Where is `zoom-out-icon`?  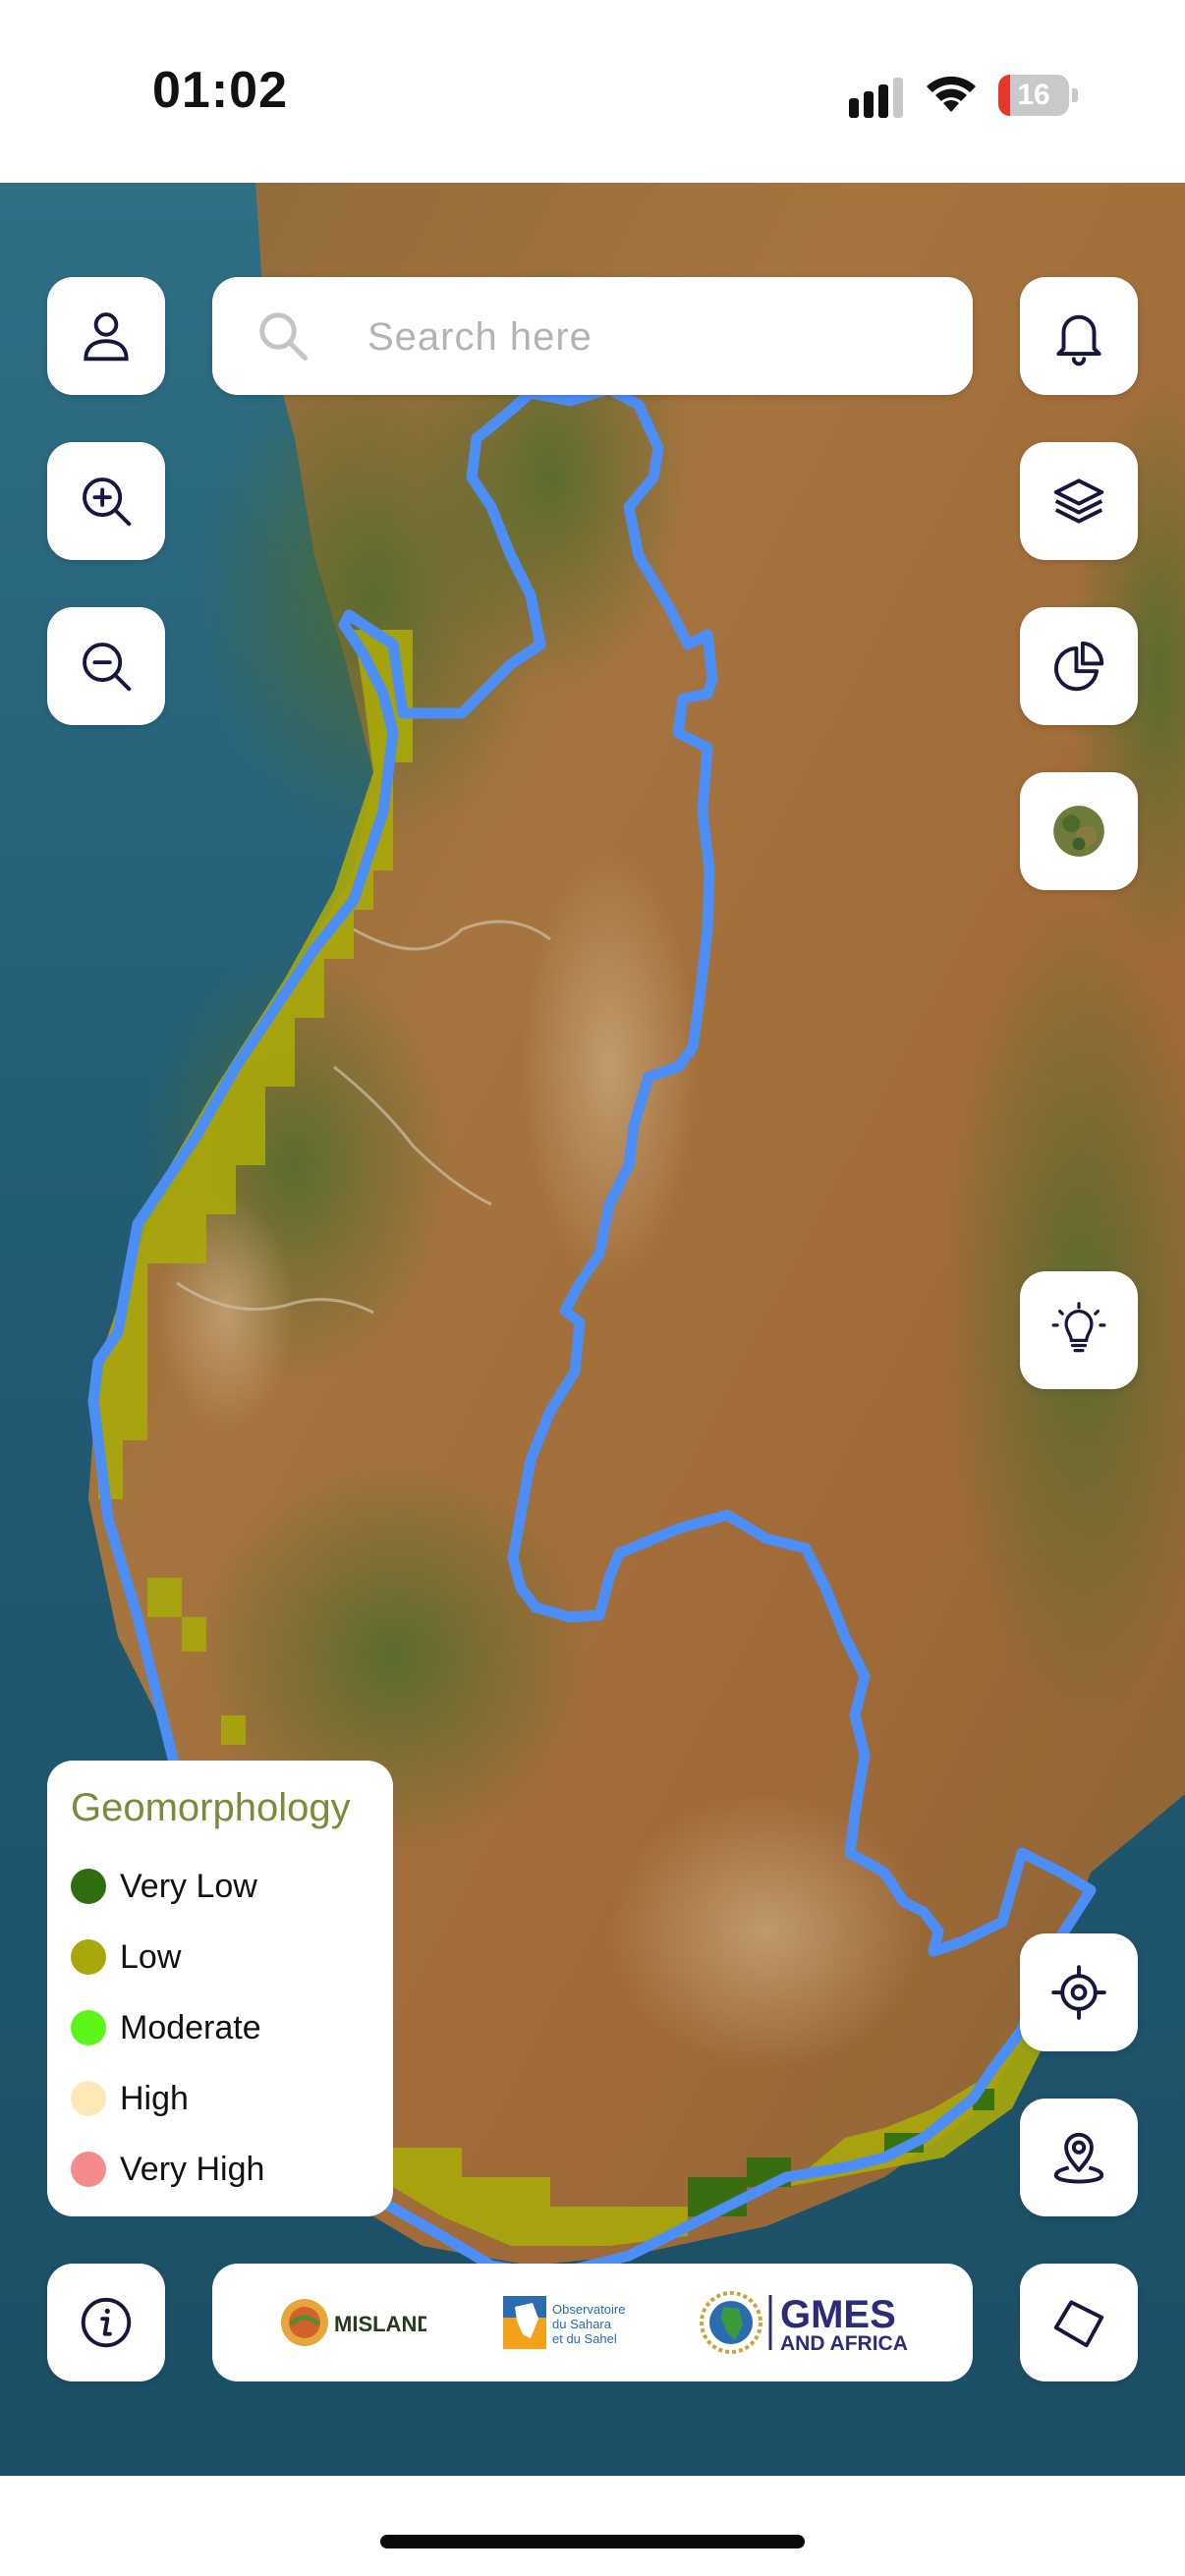 zoom-out-icon is located at coordinates (108, 667).